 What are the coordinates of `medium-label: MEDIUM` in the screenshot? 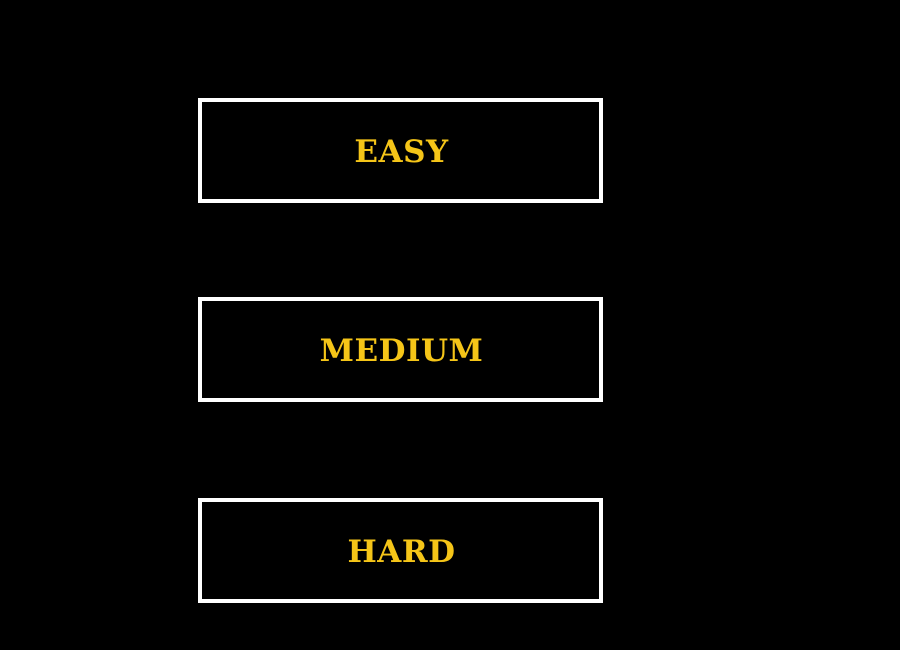 It's located at (401, 351).